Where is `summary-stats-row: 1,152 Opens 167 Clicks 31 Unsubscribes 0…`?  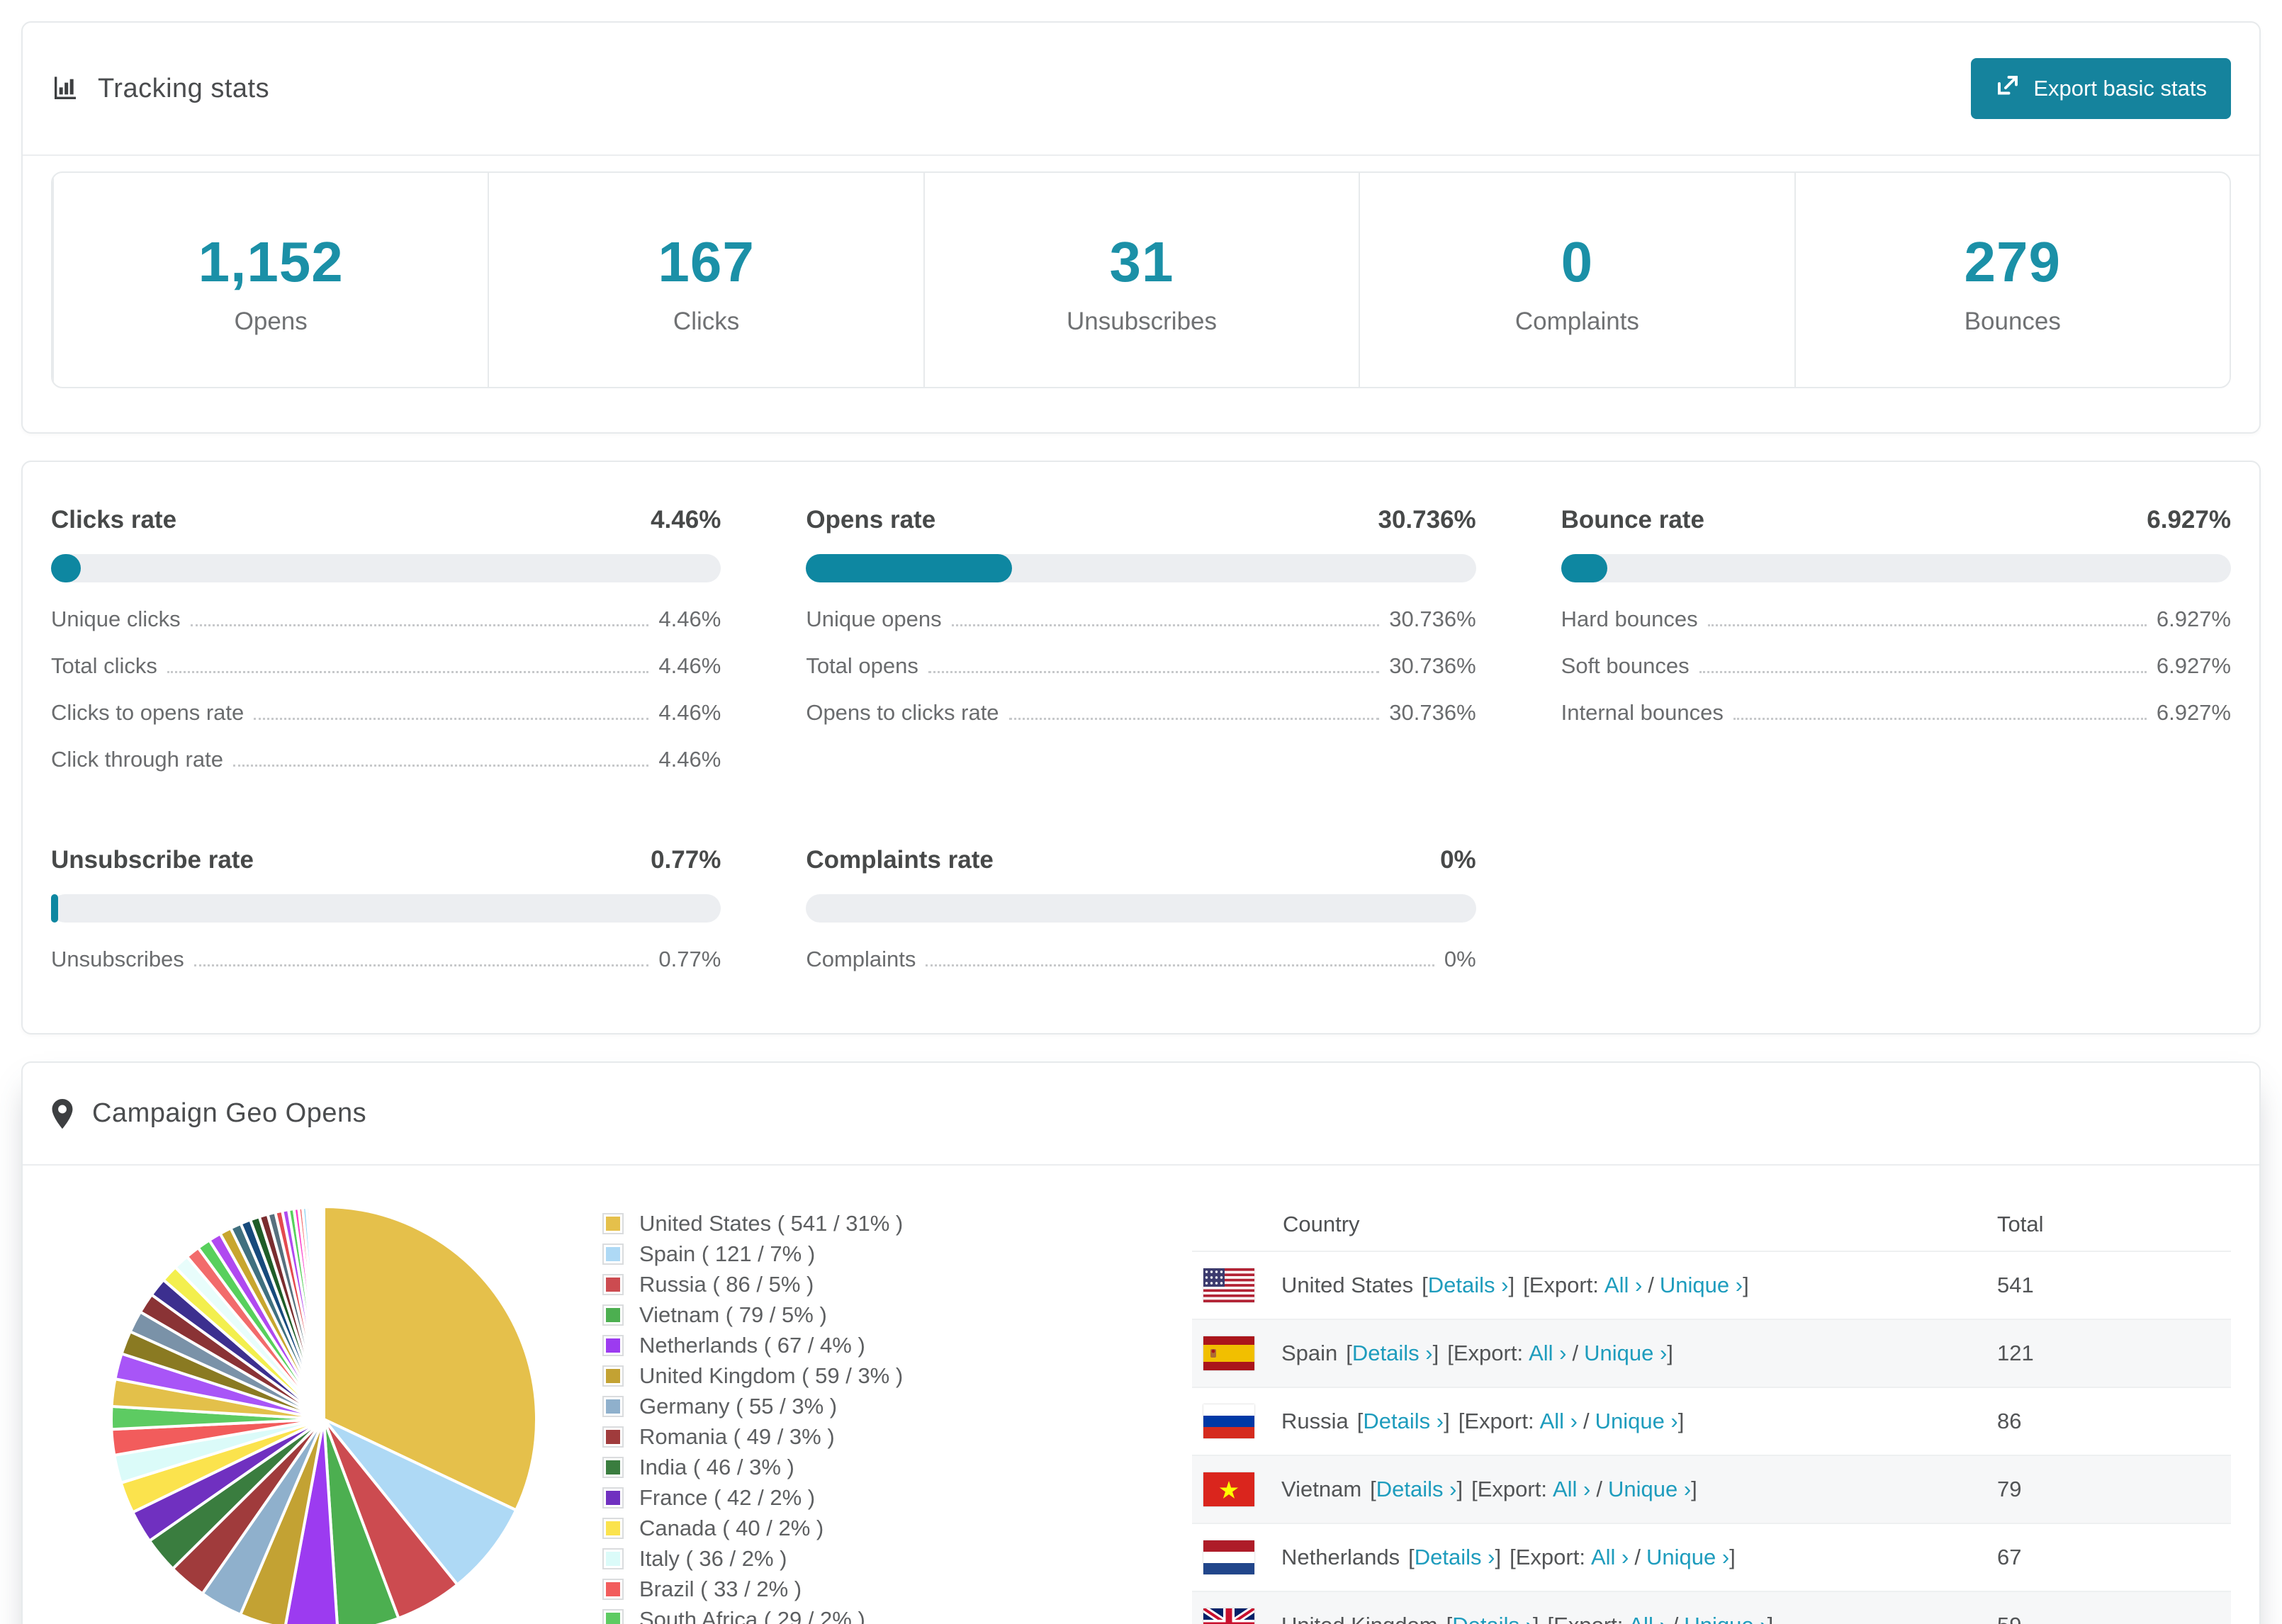
summary-stats-row: 1,152 Opens 167 Clicks 31 Unsubscribes 0… is located at coordinates (1141, 279).